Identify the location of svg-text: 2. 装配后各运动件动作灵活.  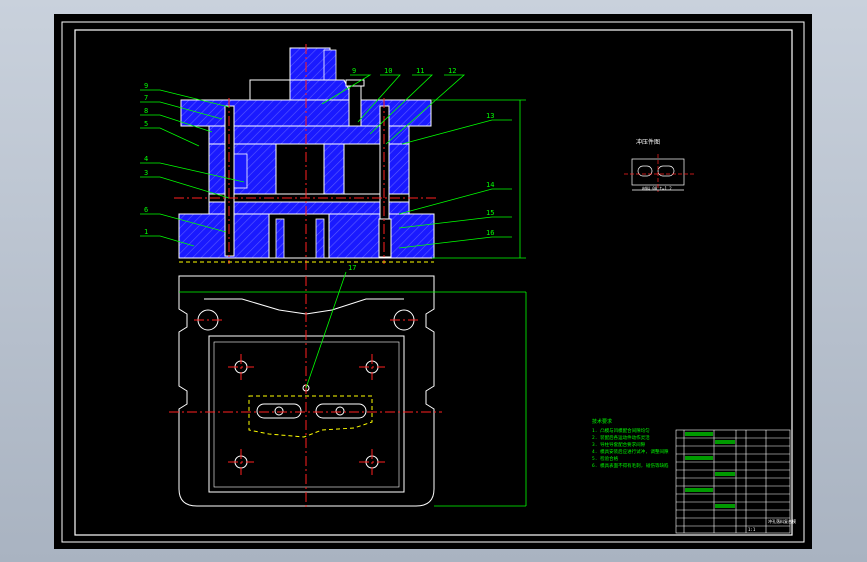
(621, 437).